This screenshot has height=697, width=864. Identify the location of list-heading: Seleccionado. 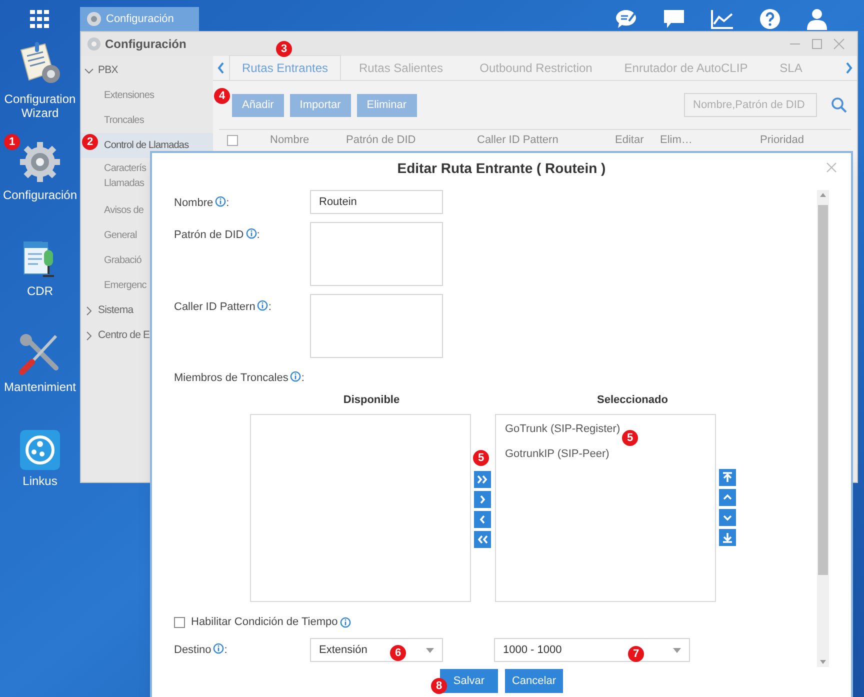
(632, 400).